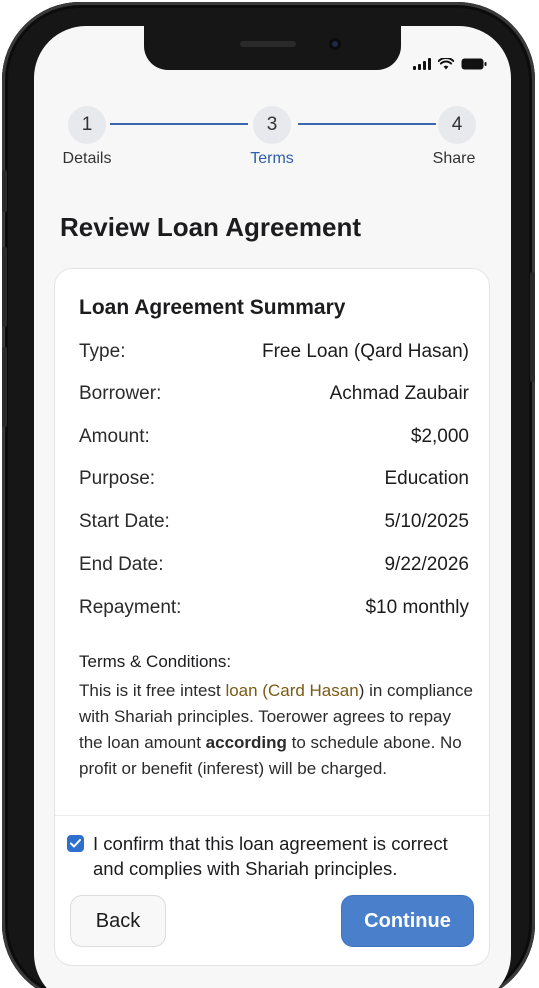 The height and width of the screenshot is (988, 539). What do you see at coordinates (417, 607) in the screenshot?
I see `row-value: $10 monthly` at bounding box center [417, 607].